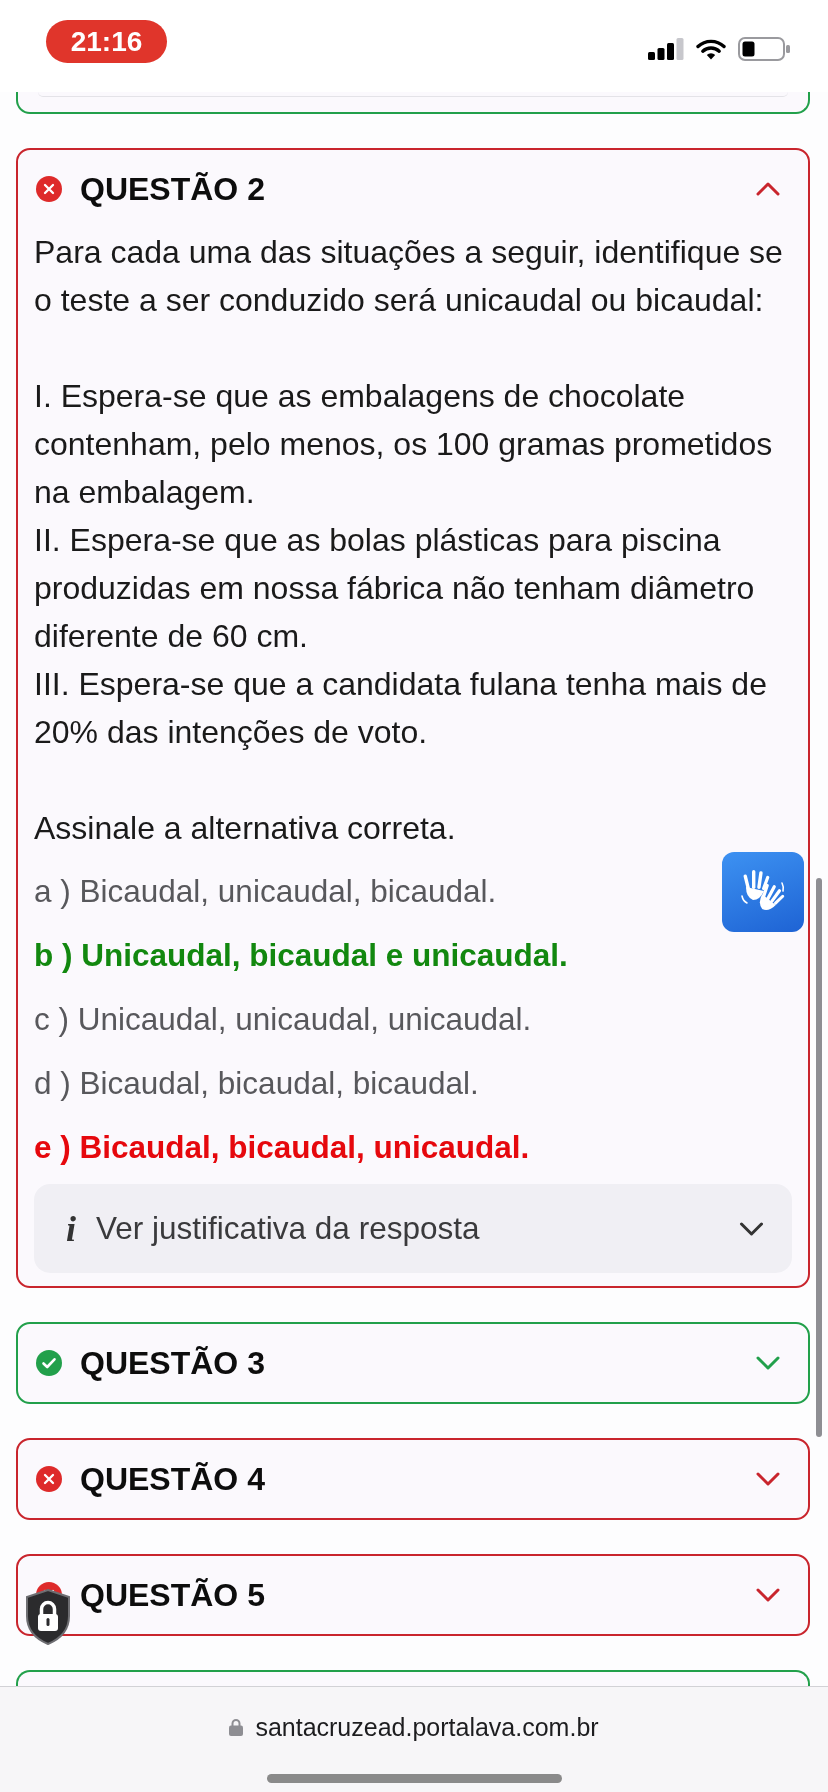  What do you see at coordinates (404, 444) in the screenshot?
I see `statement-item: I. Espera-se que as embalagens de chocolate contenham, pelo menos, os 100 gramas prometidos na embalagem.` at bounding box center [404, 444].